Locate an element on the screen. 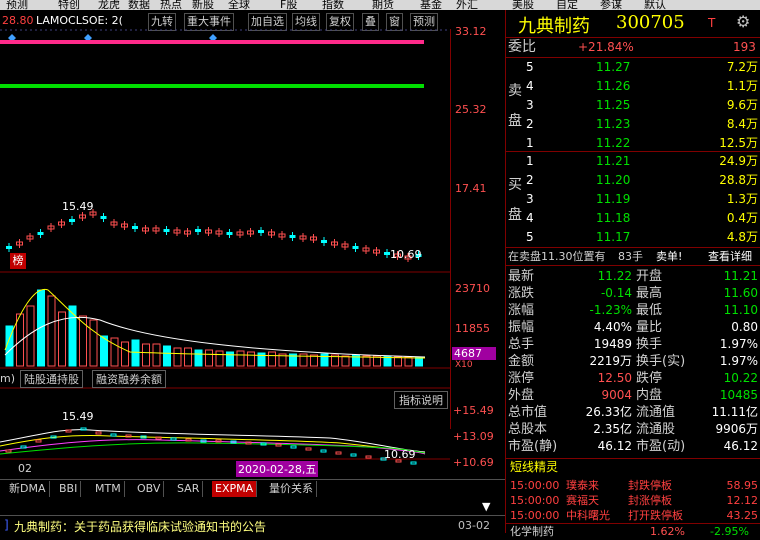 Image resolution: width=760 pixels, height=540 pixels. stat-row: 外盘 9004 内盘 10485 is located at coordinates (633, 395).